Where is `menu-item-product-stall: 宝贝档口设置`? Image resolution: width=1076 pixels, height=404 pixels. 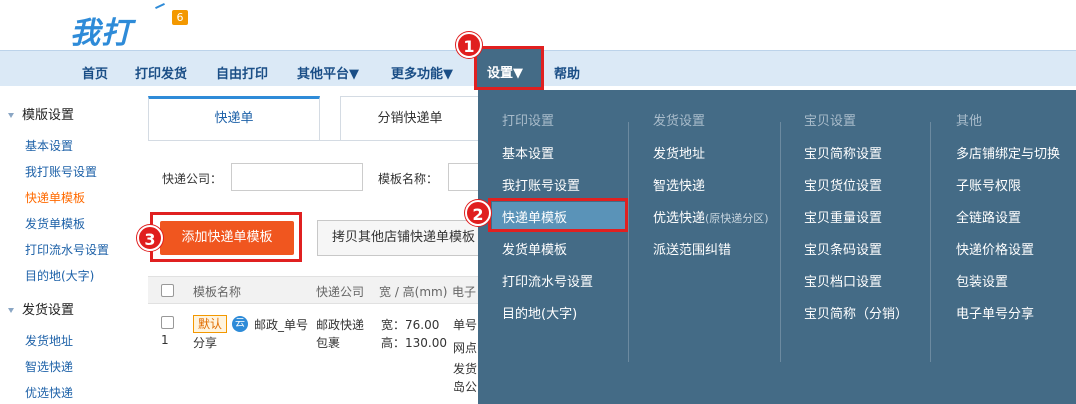 menu-item-product-stall: 宝贝档口设置 is located at coordinates (843, 280).